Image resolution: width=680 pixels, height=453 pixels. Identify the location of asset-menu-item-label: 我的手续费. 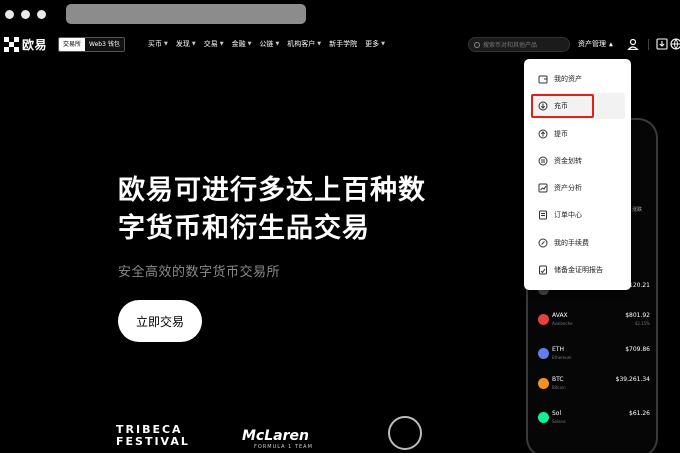
(571, 243).